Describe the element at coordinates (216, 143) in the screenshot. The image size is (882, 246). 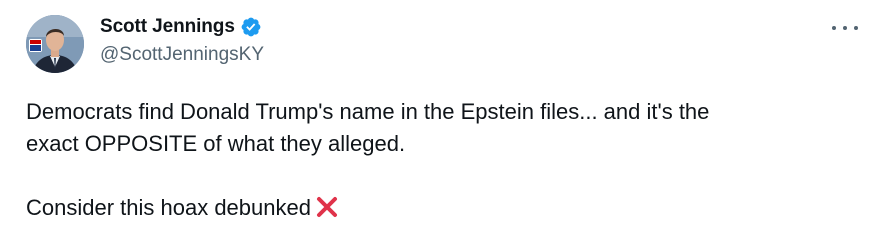
I see `tweet-line-2: exact OPPOSITE of what they alleged.` at that location.